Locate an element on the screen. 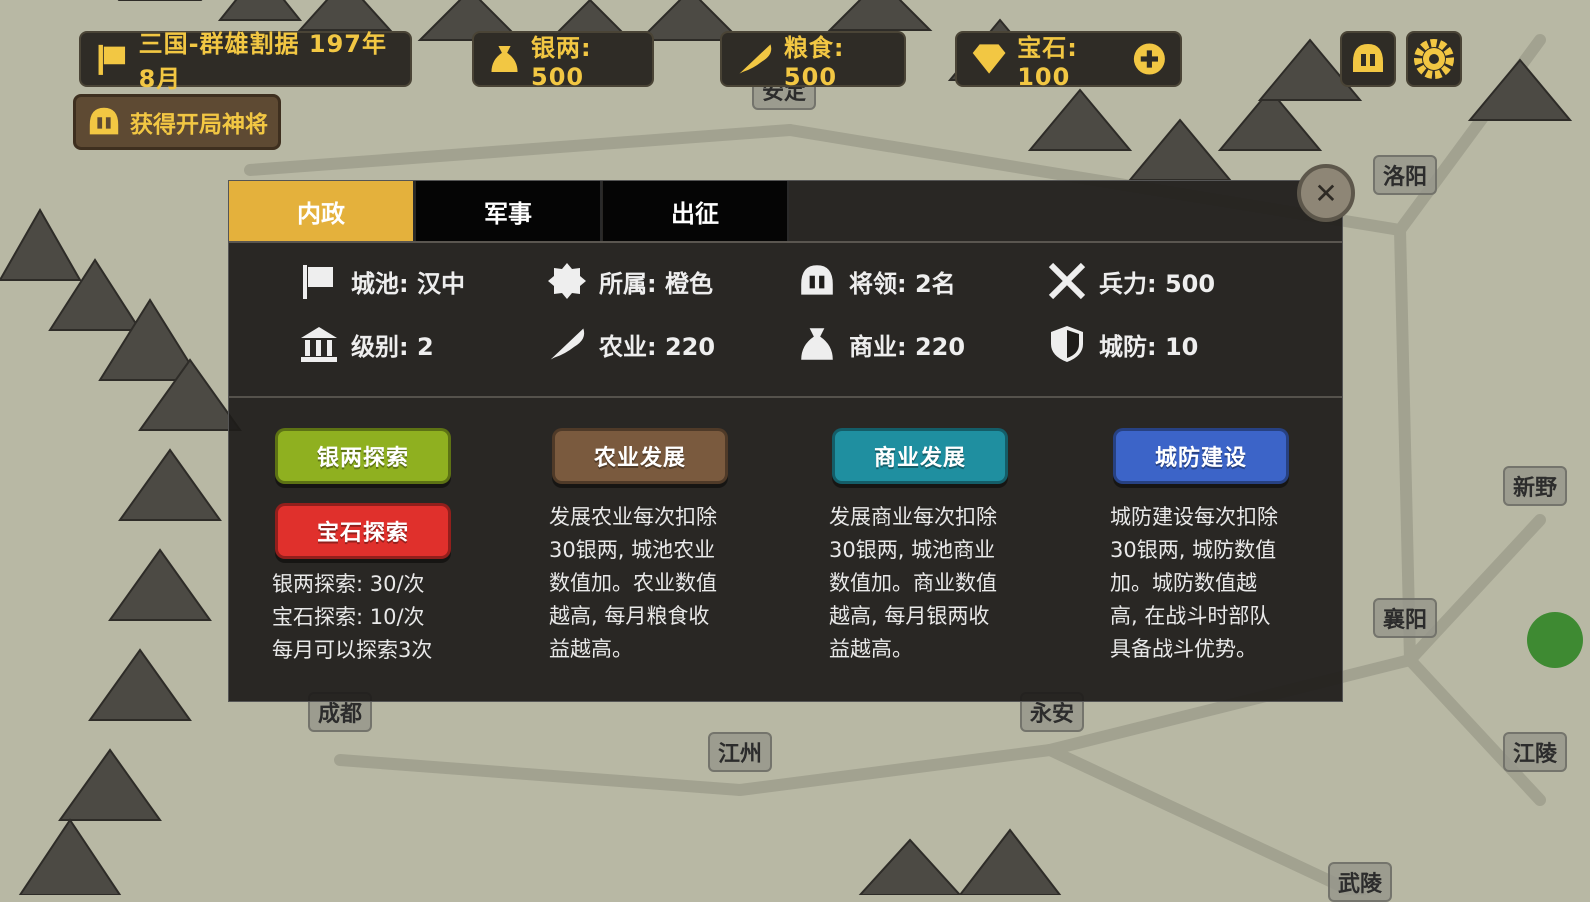  shield-icon is located at coordinates (1067, 344).